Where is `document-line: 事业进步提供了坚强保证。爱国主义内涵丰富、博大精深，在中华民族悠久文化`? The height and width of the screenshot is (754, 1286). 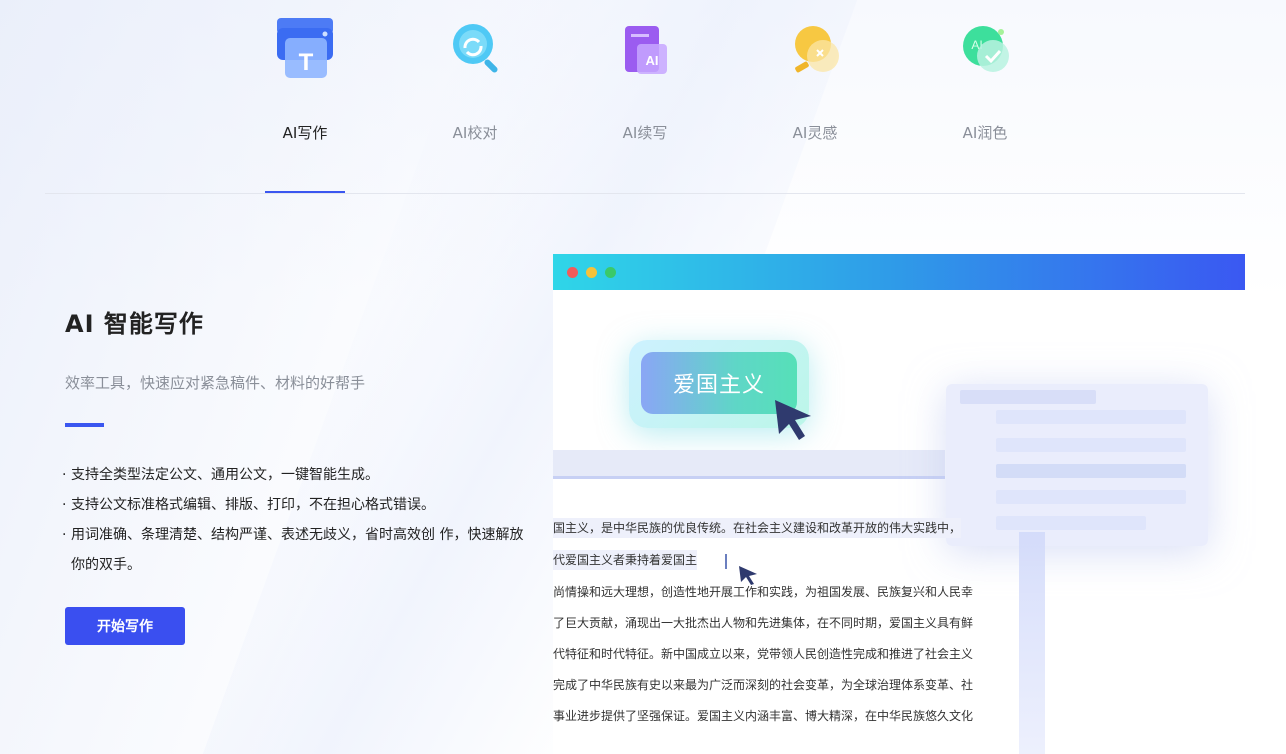 document-line: 事业进步提供了坚强保证。爱国主义内涵丰富、博大精深，在中华民族悠久文化 is located at coordinates (763, 716).